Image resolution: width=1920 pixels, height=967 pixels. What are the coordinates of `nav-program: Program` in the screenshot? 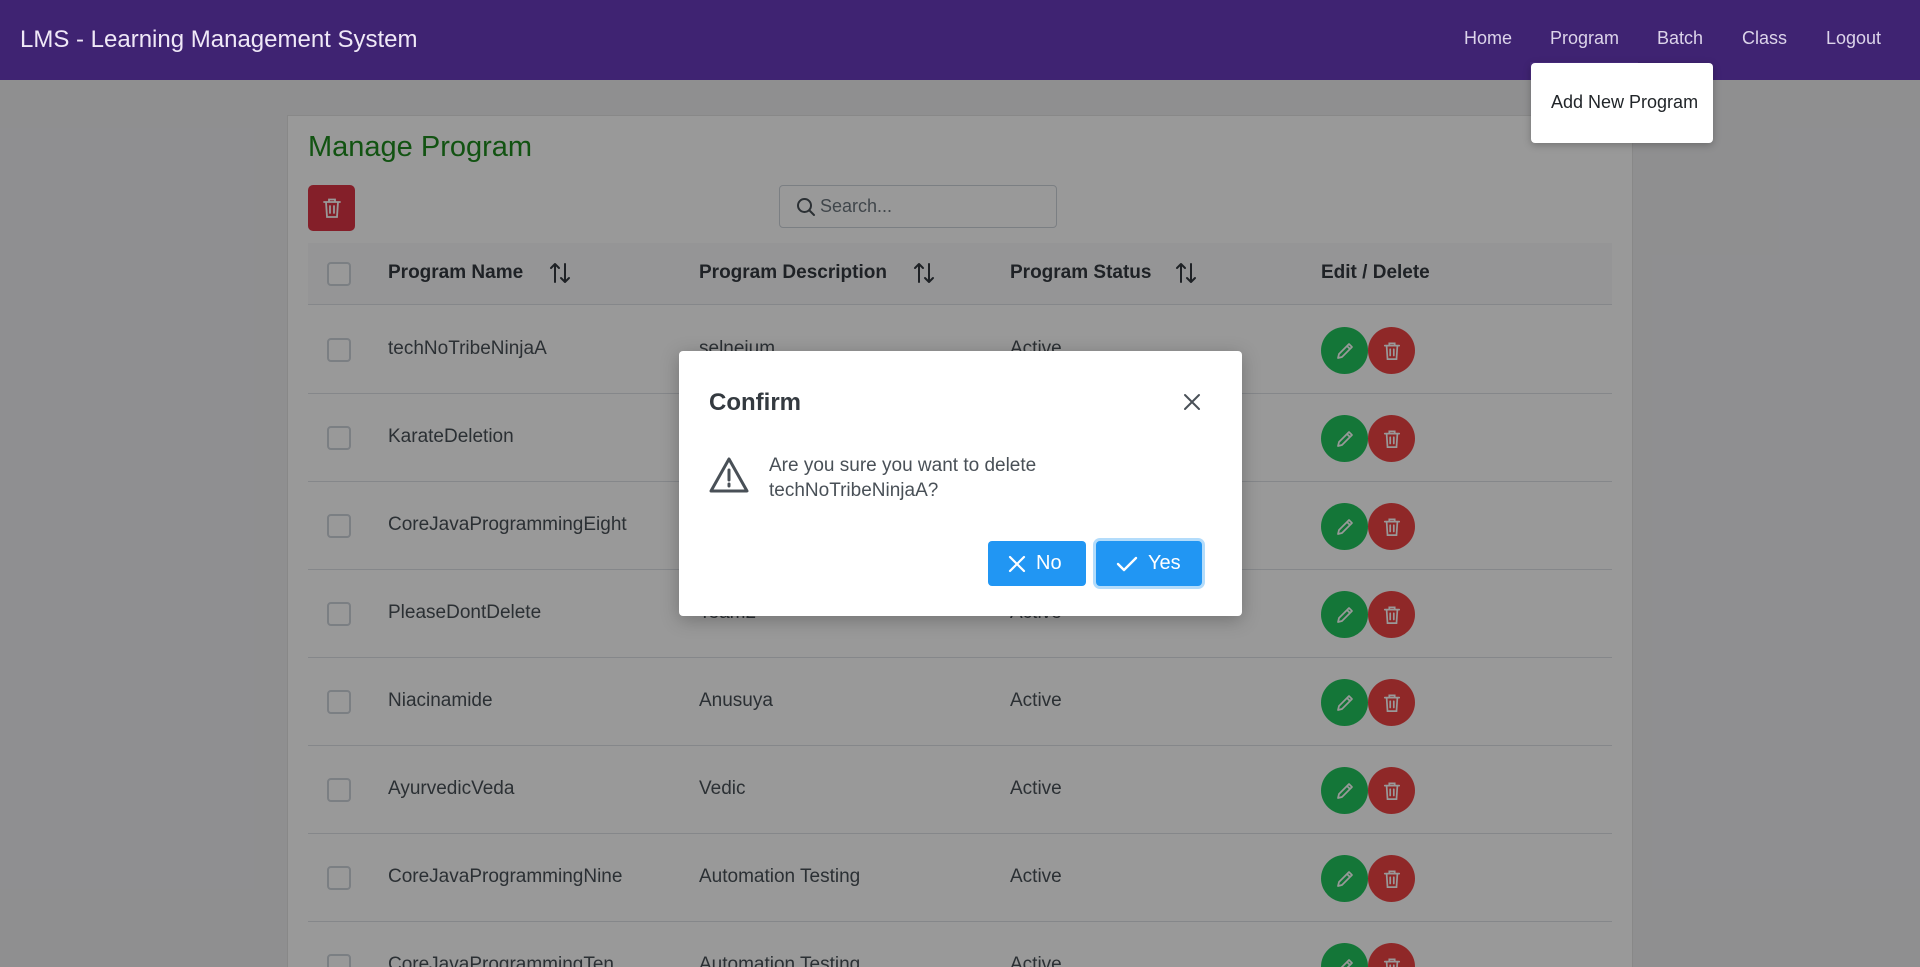 It's located at (1584, 38).